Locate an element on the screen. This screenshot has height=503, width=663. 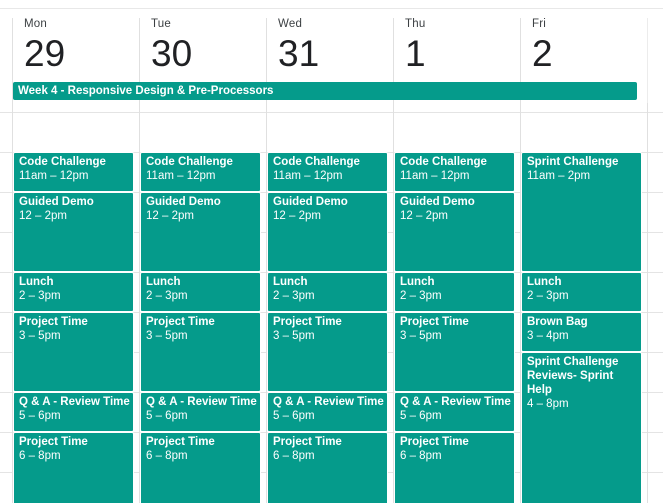
event-time: 11am – 2pm is located at coordinates (559, 176).